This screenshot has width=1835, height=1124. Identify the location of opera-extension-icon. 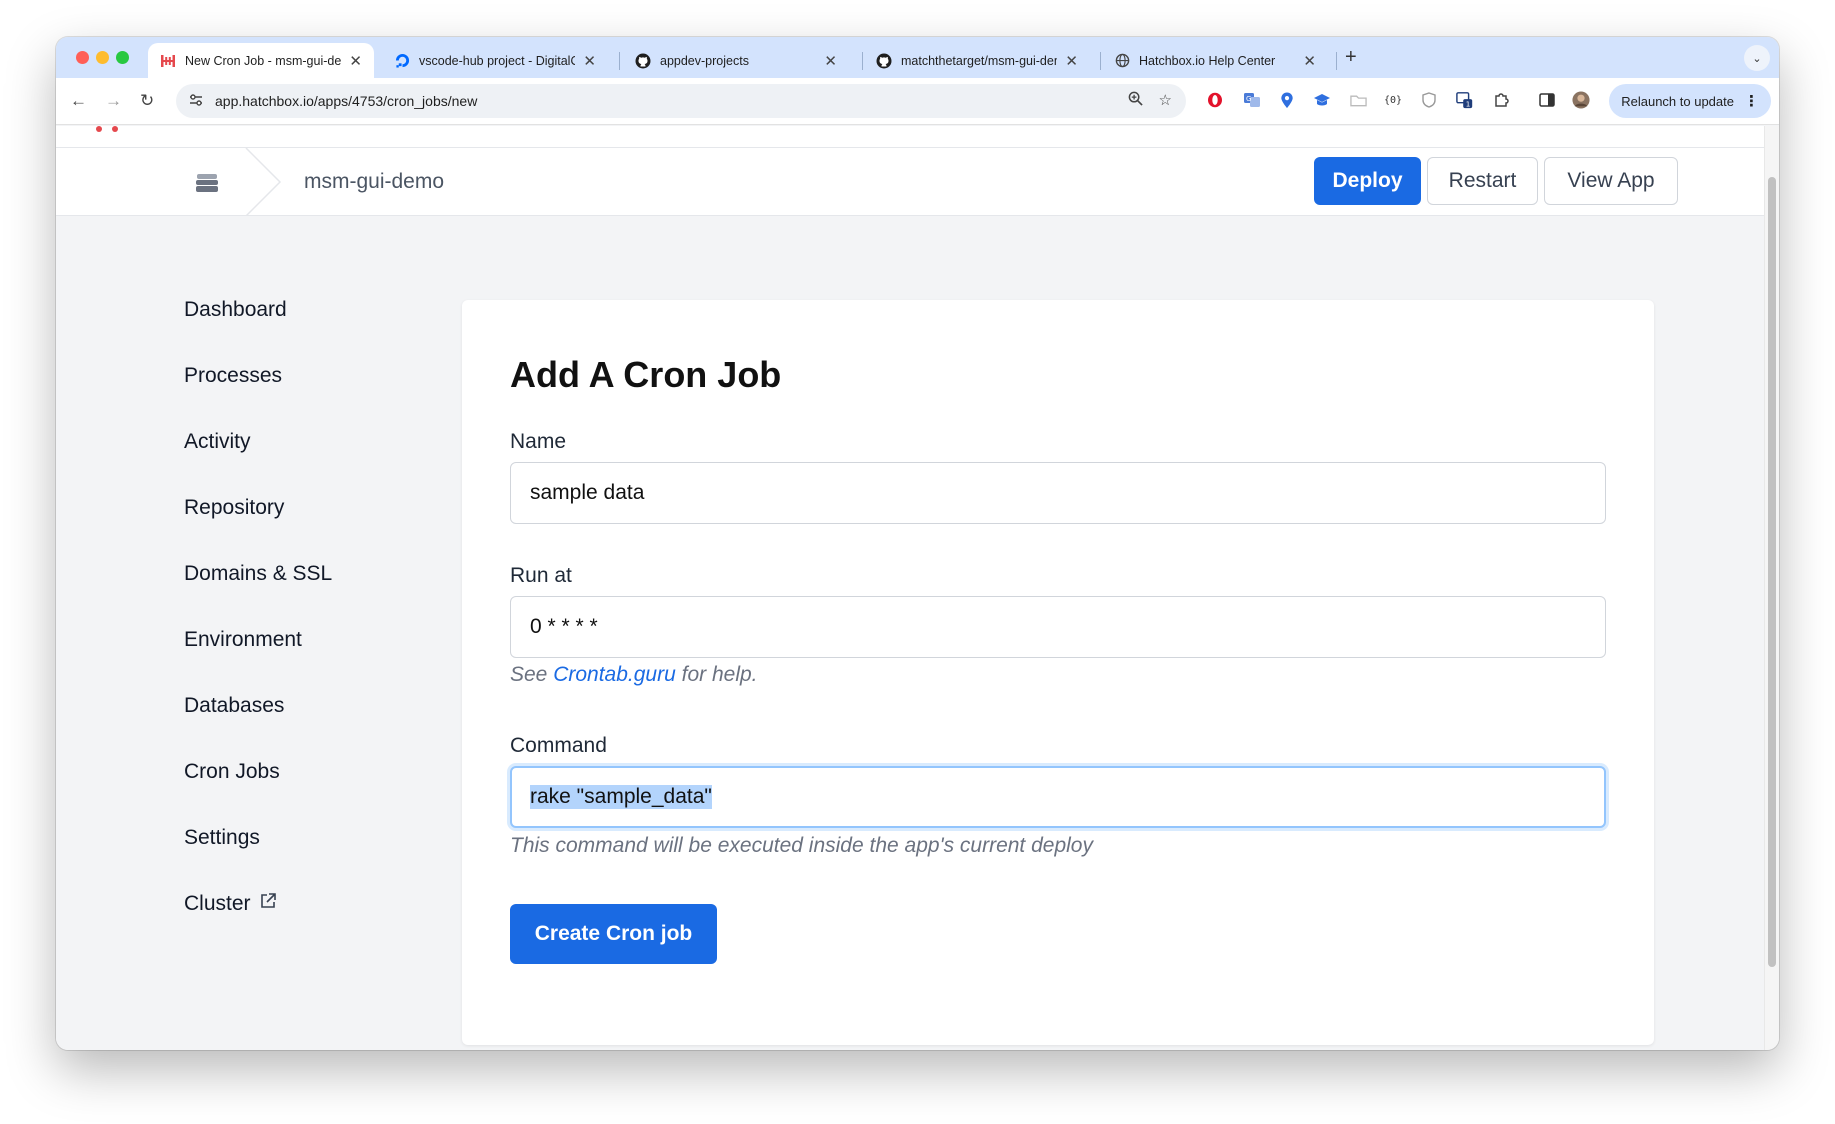
(1215, 100).